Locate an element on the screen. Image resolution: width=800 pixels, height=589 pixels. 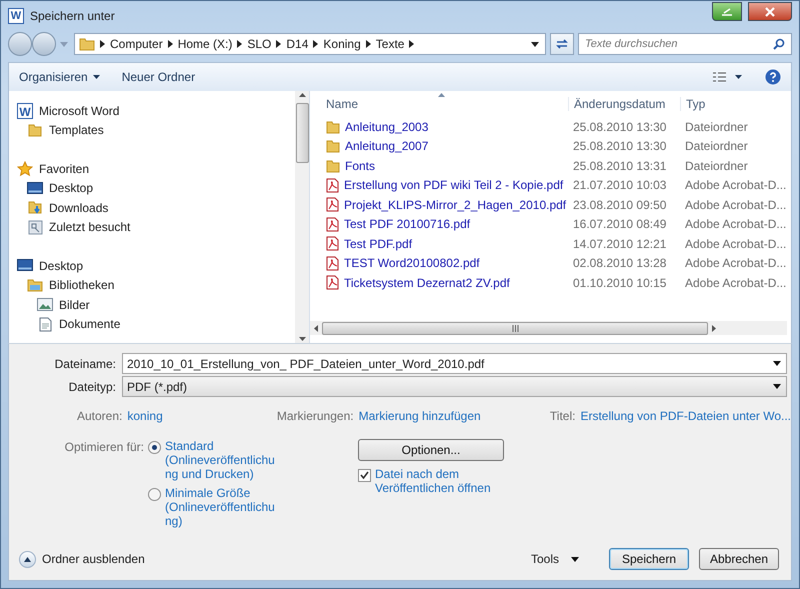
organize-menu-button: Organisieren is located at coordinates (59, 77).